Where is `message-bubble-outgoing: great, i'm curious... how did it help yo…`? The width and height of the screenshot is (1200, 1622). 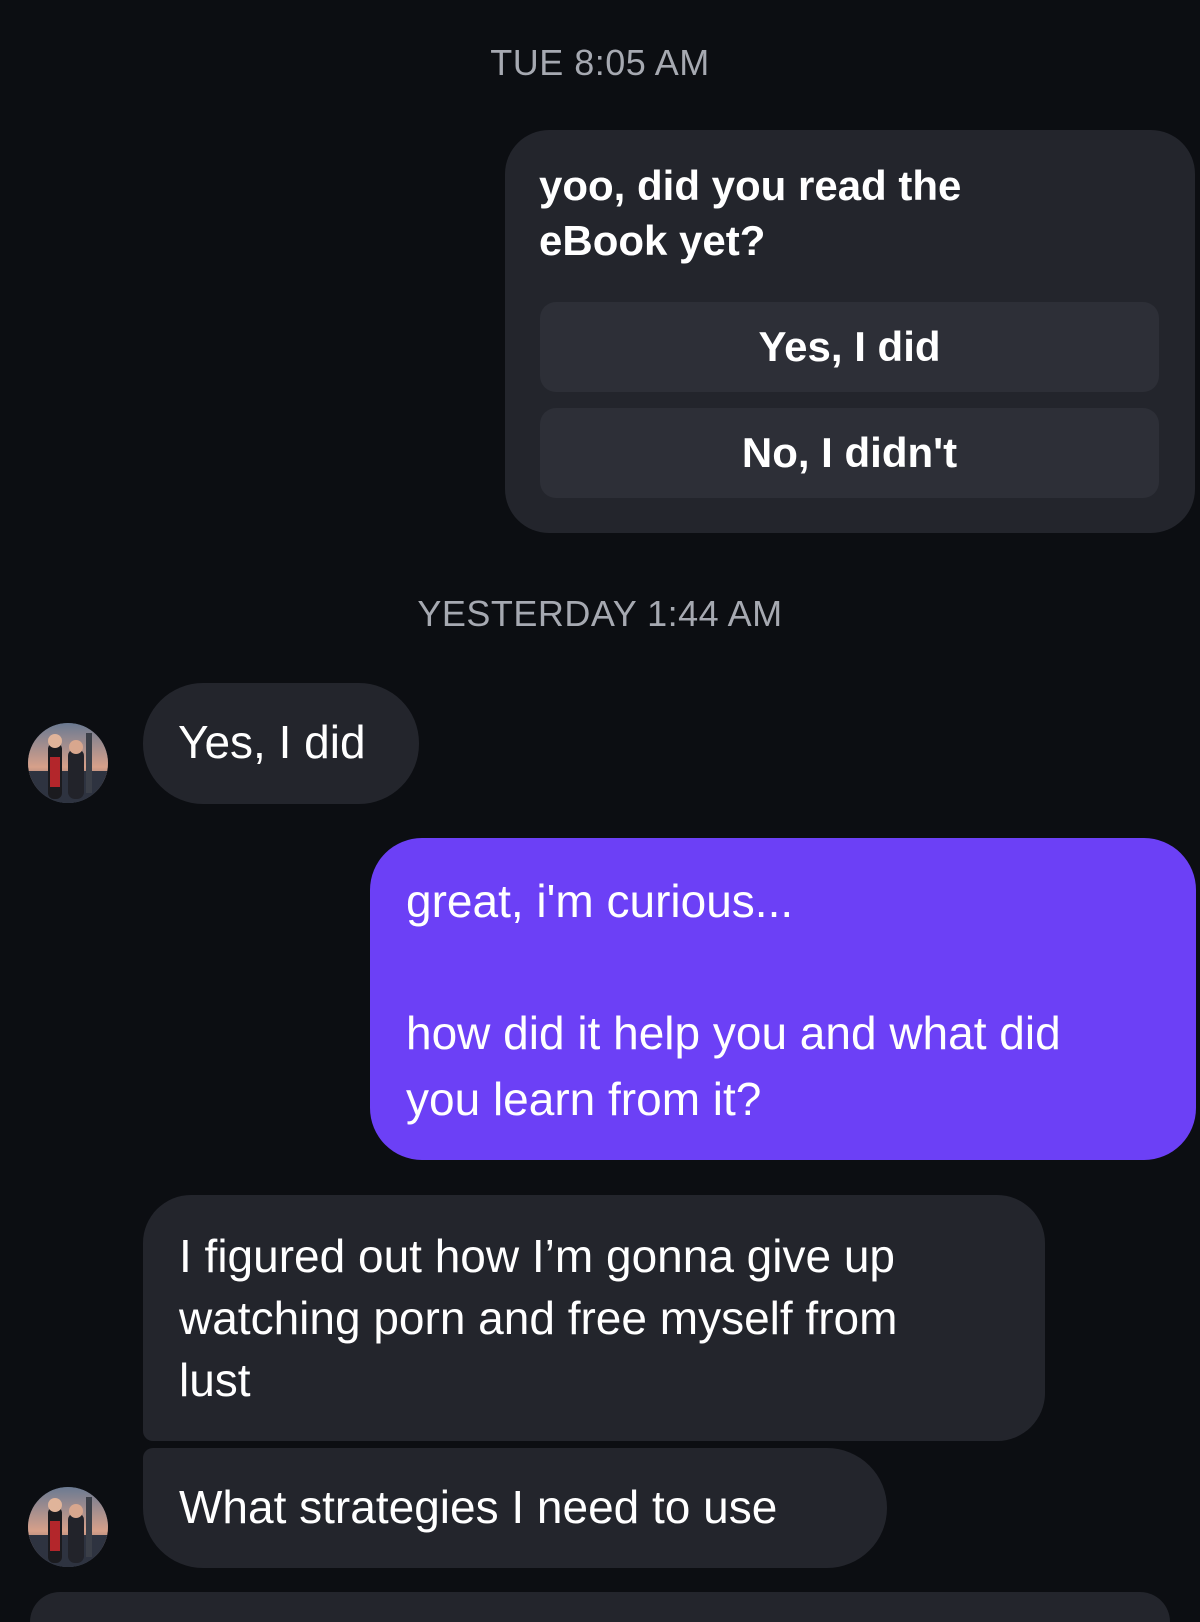 message-bubble-outgoing: great, i'm curious... how did it help yo… is located at coordinates (783, 999).